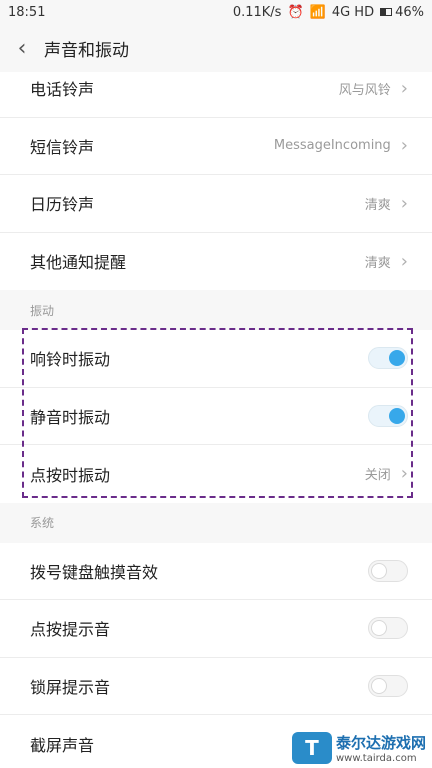  I want to click on section-header-system: 系统, so click(216, 522).